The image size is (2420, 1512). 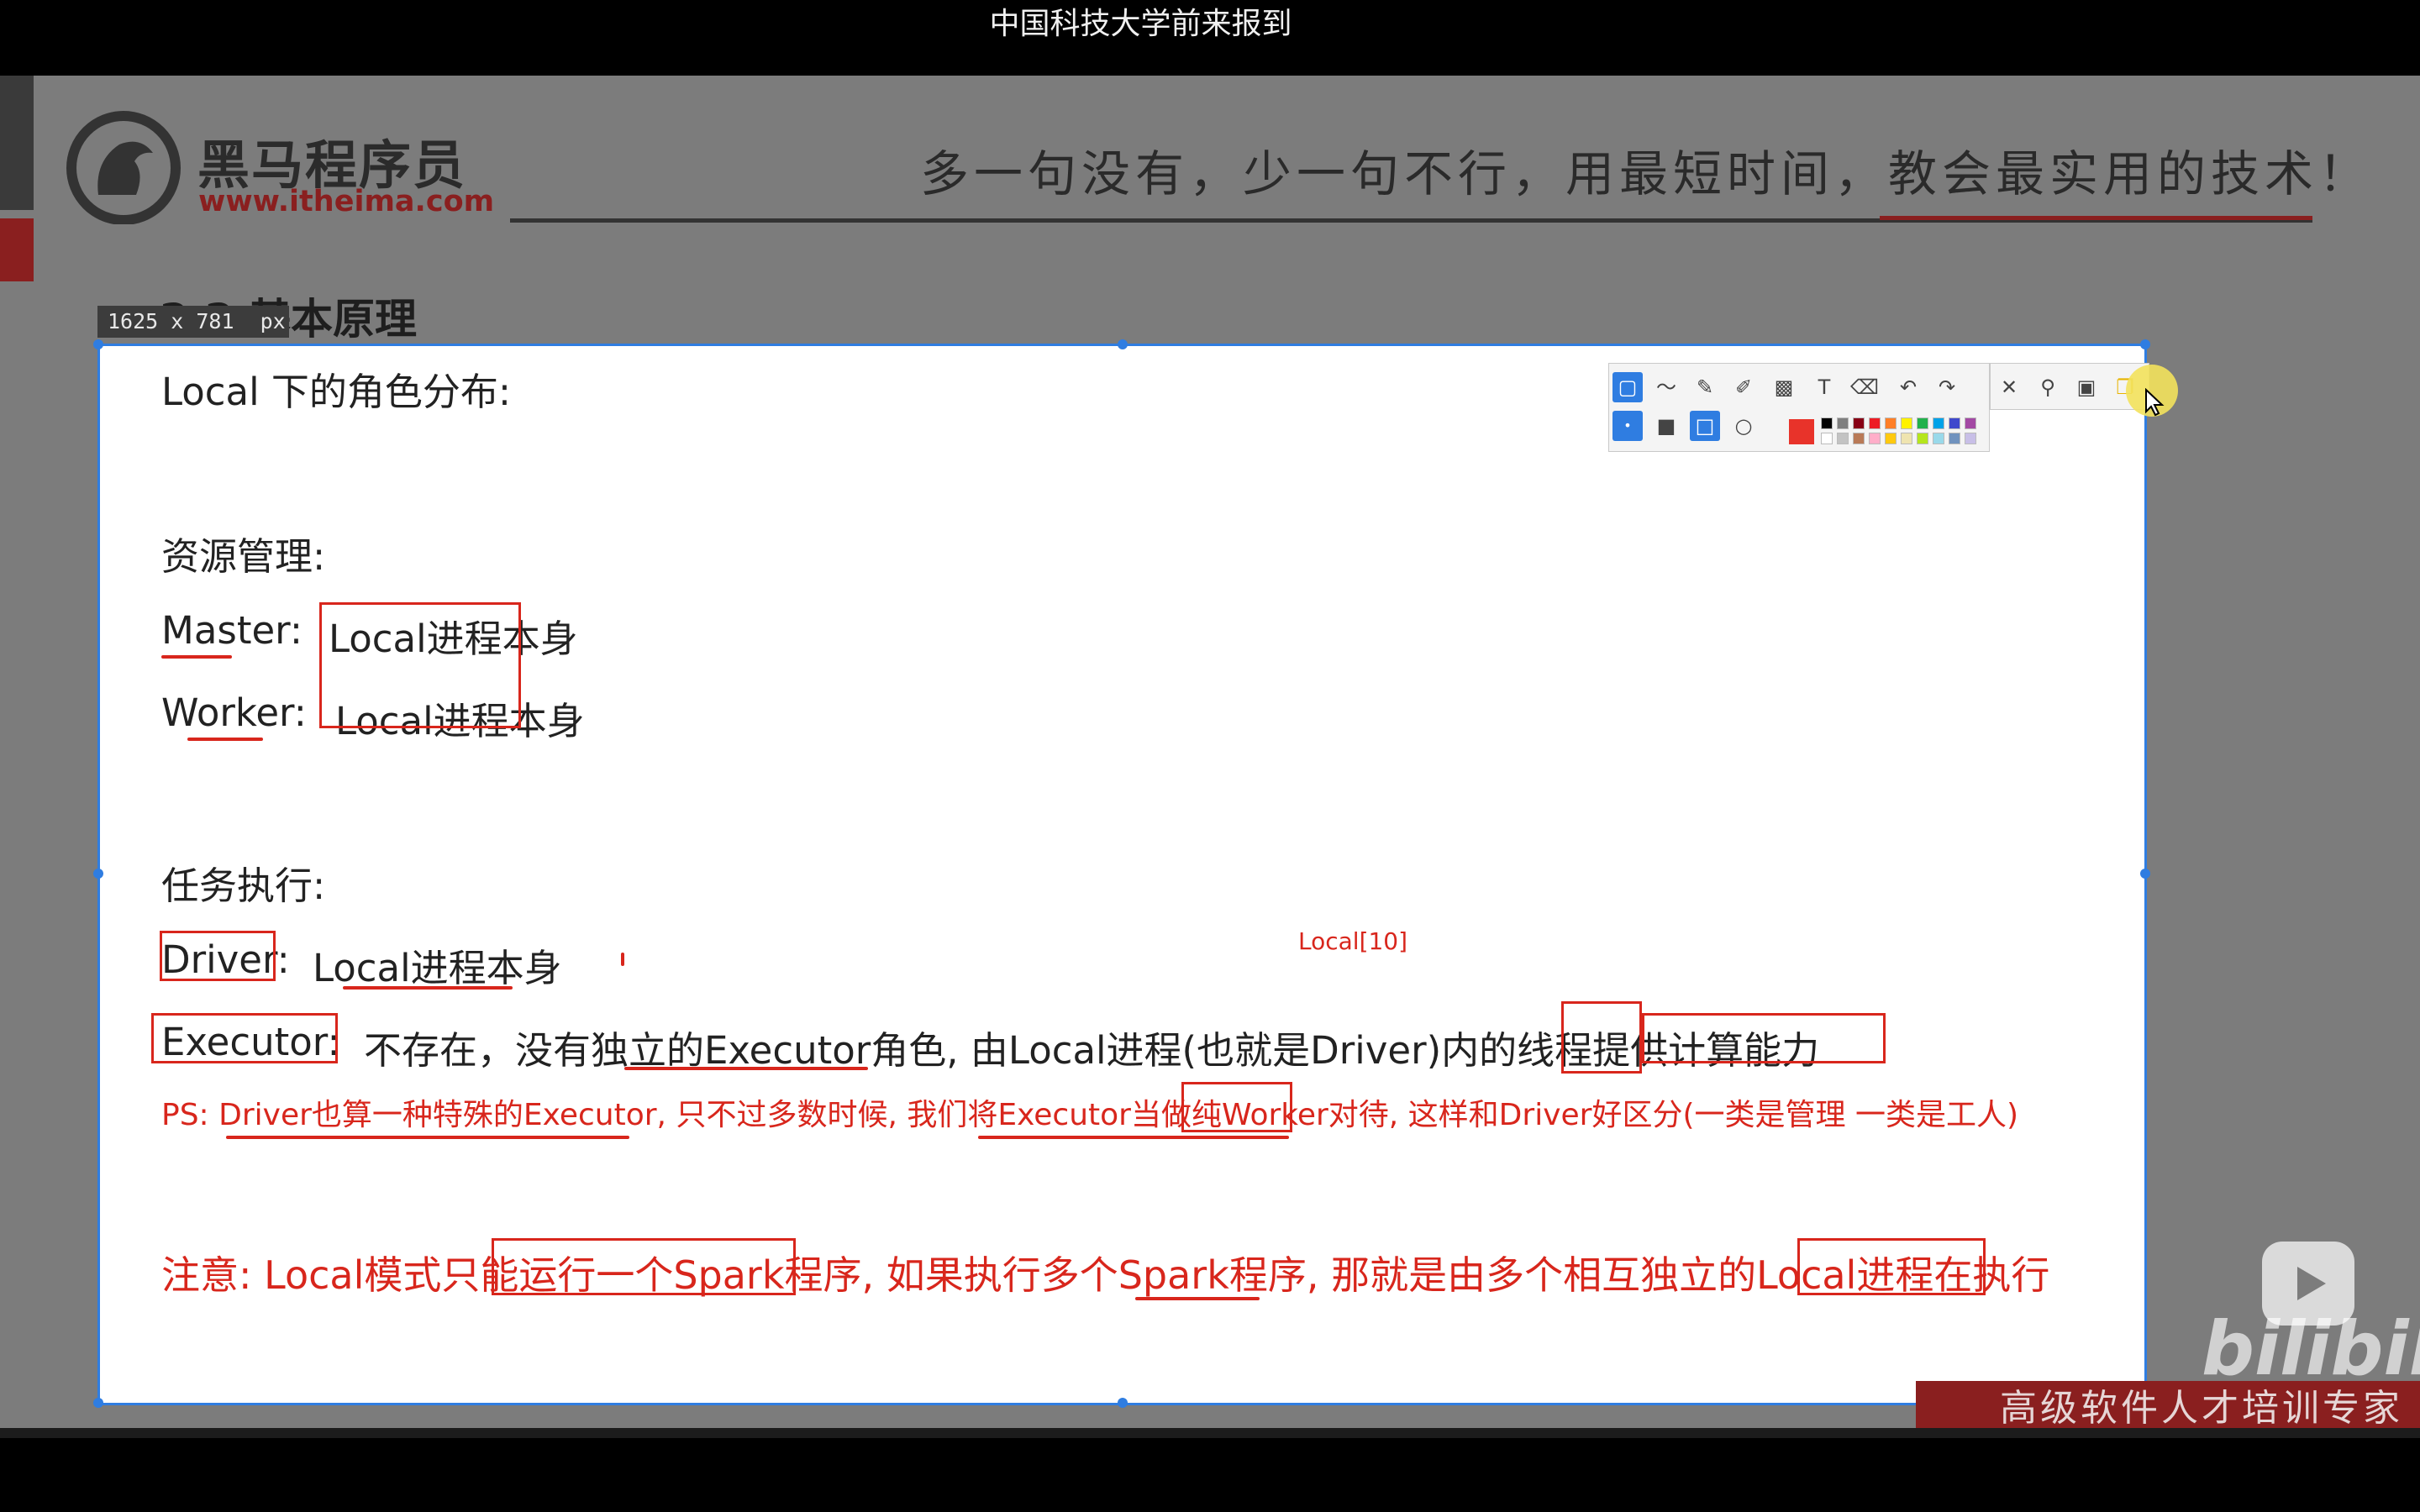 What do you see at coordinates (1210, 1433) in the screenshot?
I see `video-progress-track` at bounding box center [1210, 1433].